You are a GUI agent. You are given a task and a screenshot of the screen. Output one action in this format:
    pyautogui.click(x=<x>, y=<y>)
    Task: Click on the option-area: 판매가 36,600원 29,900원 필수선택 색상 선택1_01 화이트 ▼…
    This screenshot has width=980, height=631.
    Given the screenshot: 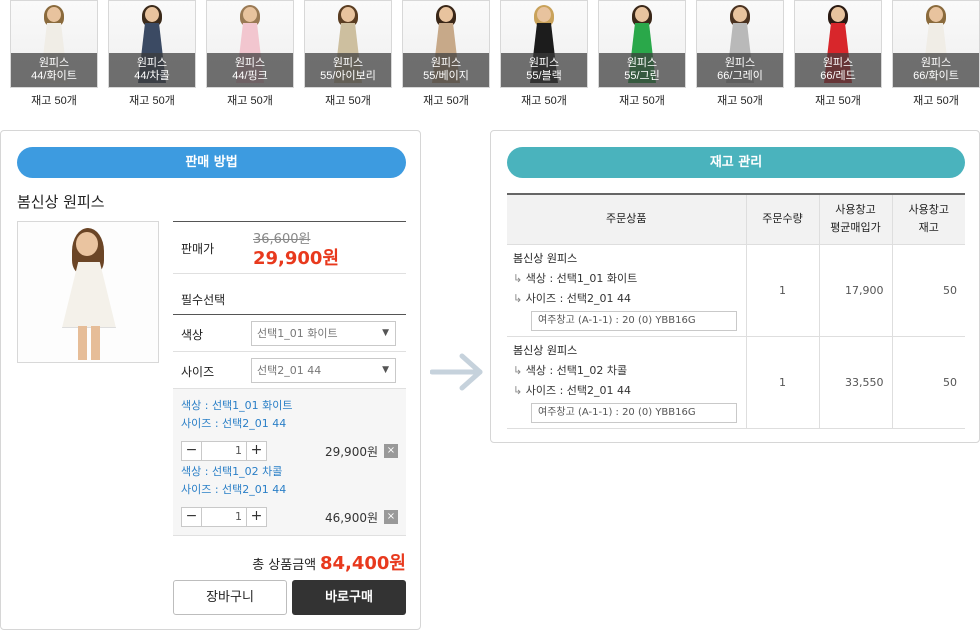 What is the action you would take?
    pyautogui.click(x=289, y=378)
    